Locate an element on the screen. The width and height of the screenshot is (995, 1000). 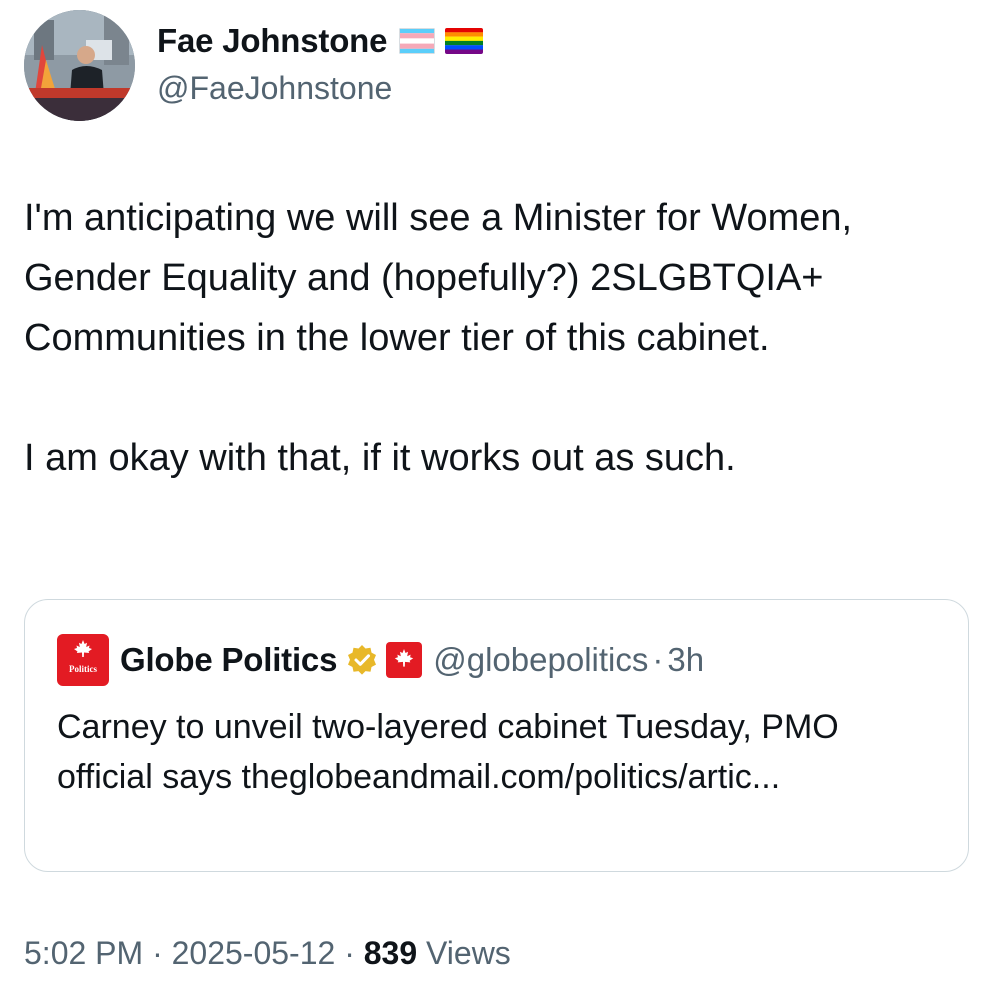
transgender-flag-icon is located at coordinates (417, 41).